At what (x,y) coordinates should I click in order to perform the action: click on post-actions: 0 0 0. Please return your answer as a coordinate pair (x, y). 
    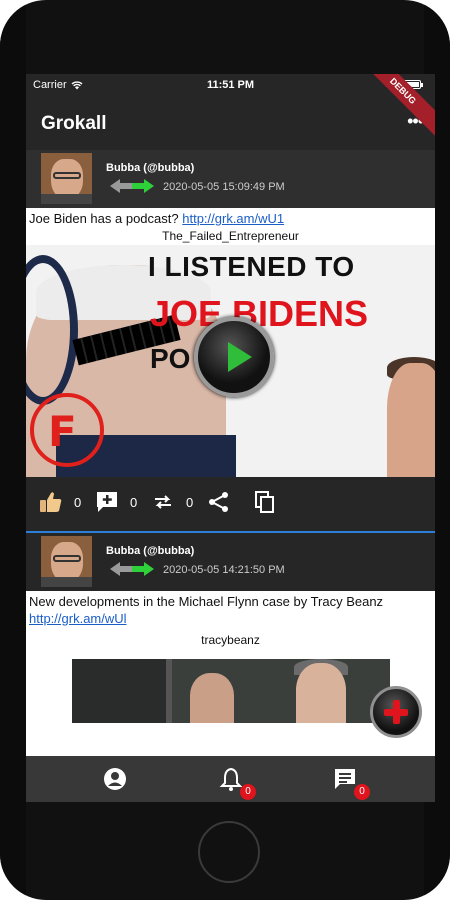
    Looking at the image, I should click on (230, 505).